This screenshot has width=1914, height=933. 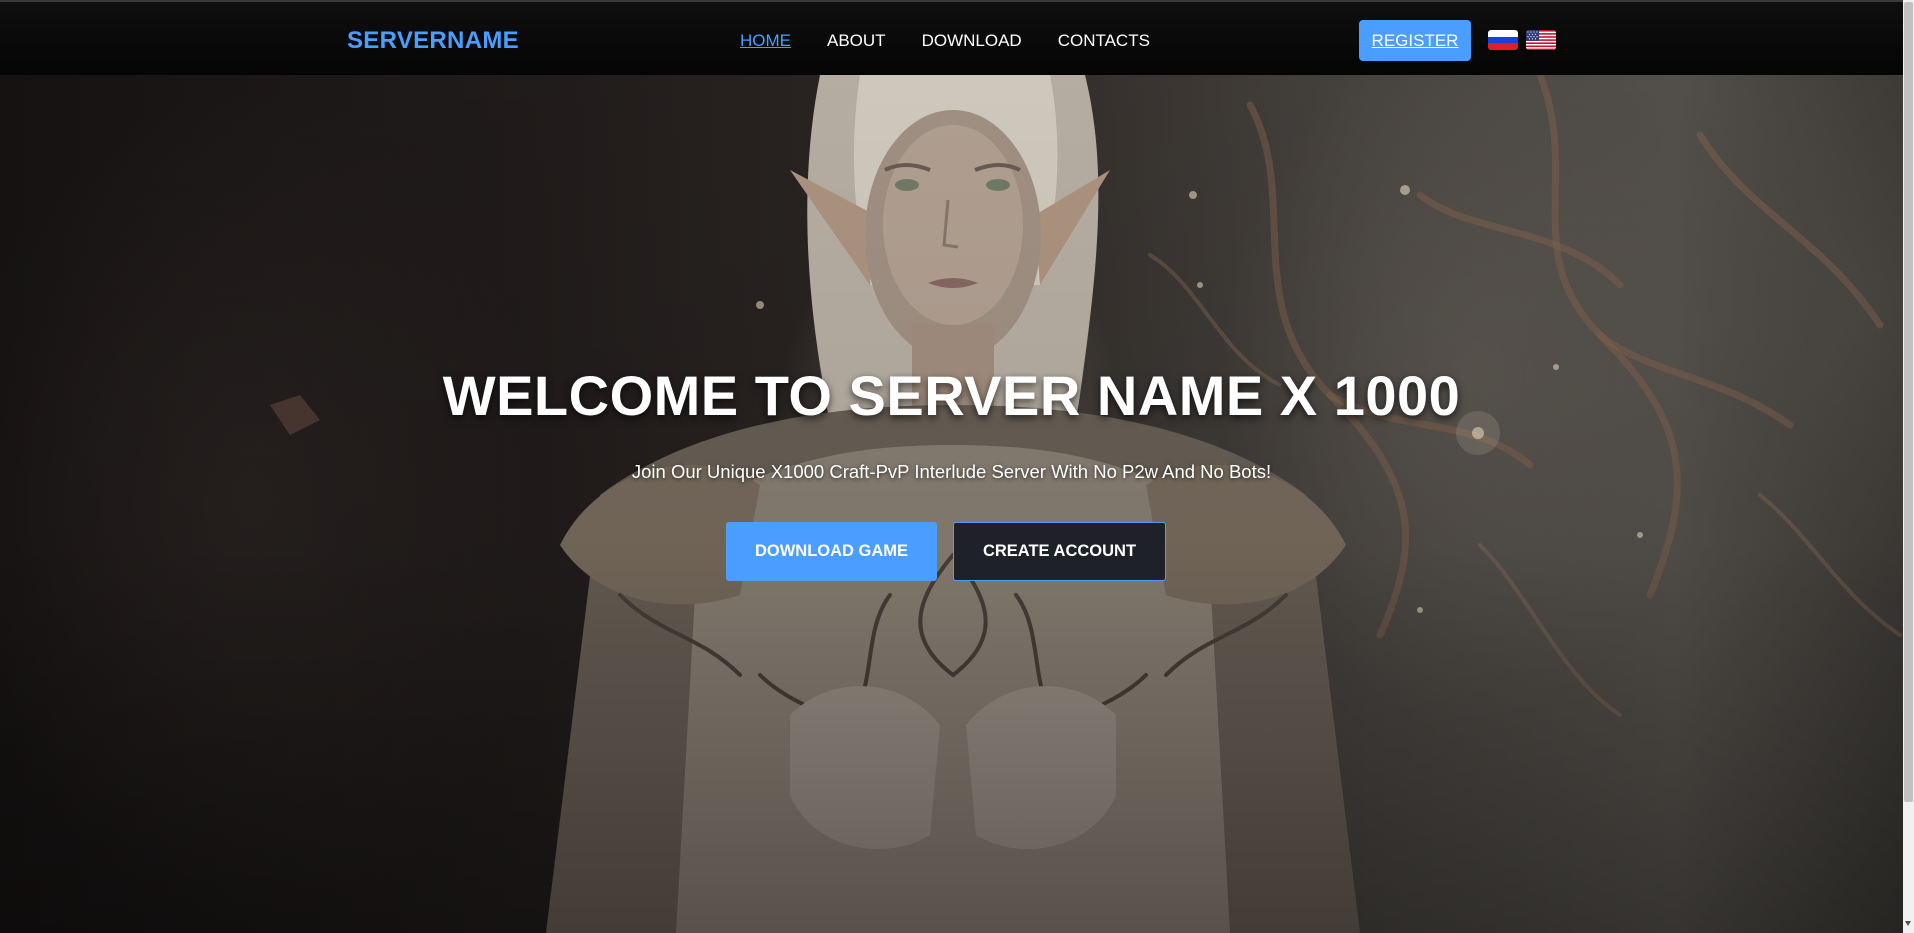 What do you see at coordinates (1104, 41) in the screenshot?
I see `nav-link-contacts: CONTACTS` at bounding box center [1104, 41].